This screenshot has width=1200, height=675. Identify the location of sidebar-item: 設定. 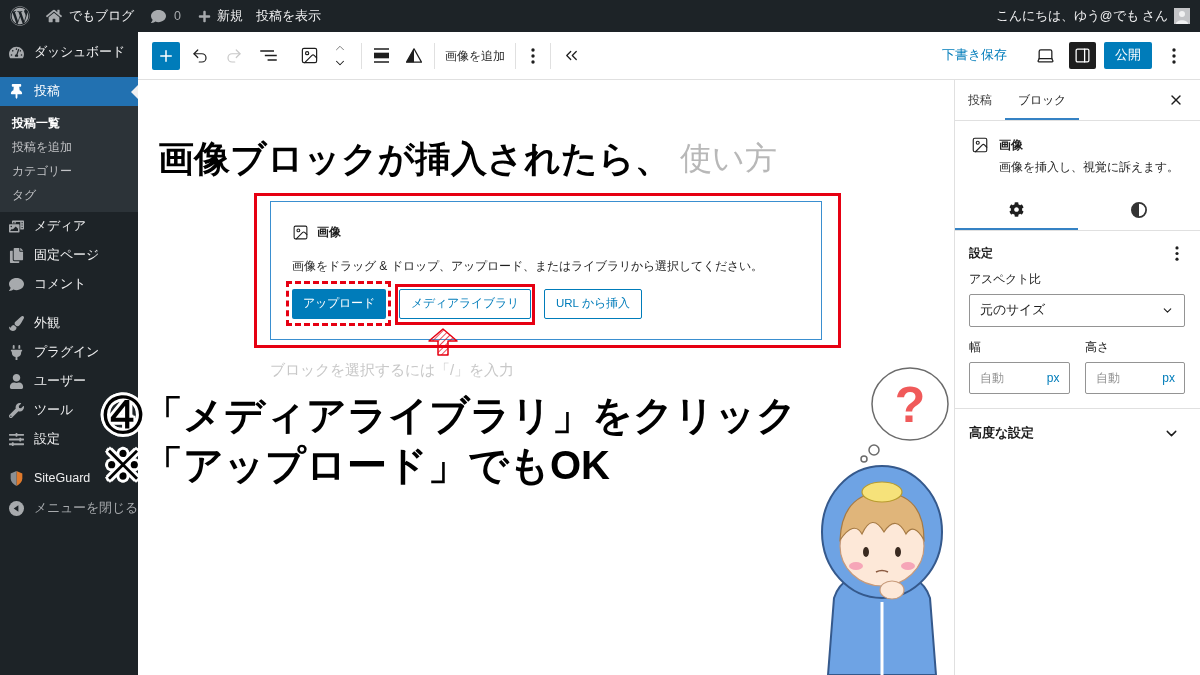
(32, 439).